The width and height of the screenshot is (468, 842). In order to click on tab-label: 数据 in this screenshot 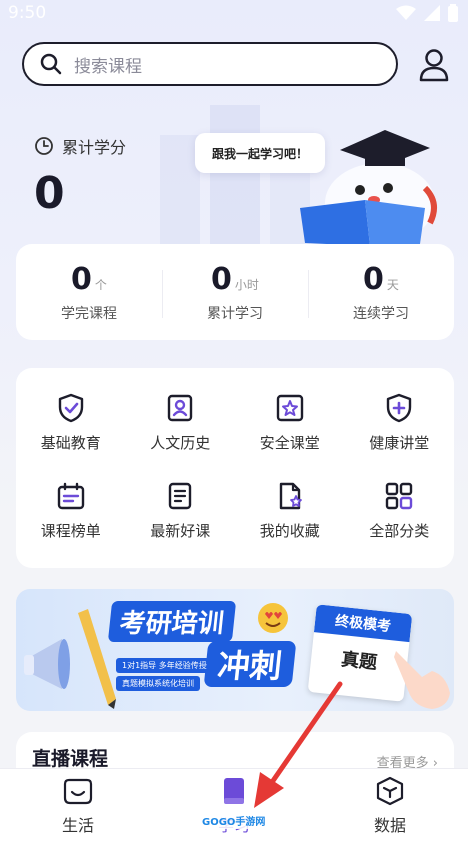, I will do `click(389, 825)`.